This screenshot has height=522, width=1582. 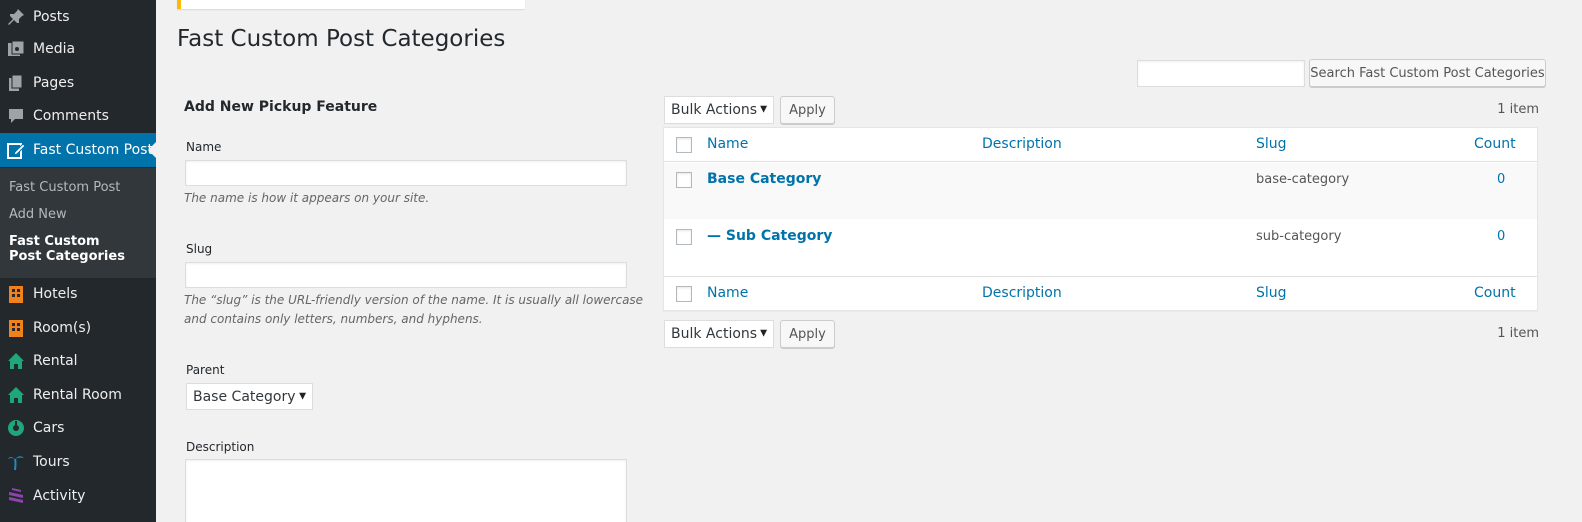 I want to click on menu-item-fast-custom-post: Fast Custom Post, so click(x=78, y=150).